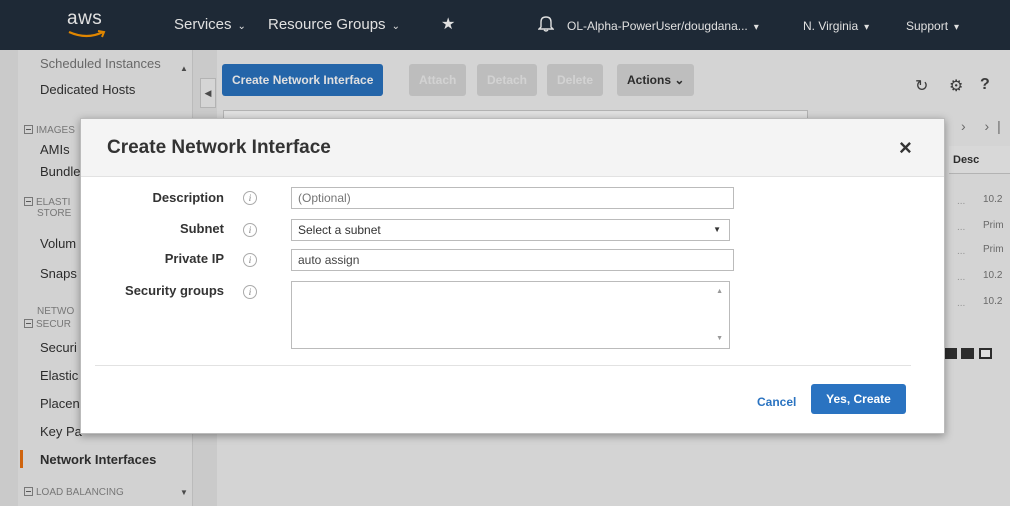 The width and height of the screenshot is (1010, 506). Describe the element at coordinates (512, 260) in the screenshot. I see `private-ip-input: auto assign` at that location.